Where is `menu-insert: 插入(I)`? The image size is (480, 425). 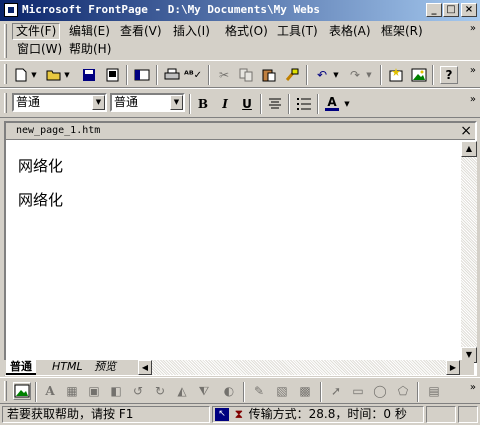
menu-insert: 插入(I) is located at coordinates (191, 31).